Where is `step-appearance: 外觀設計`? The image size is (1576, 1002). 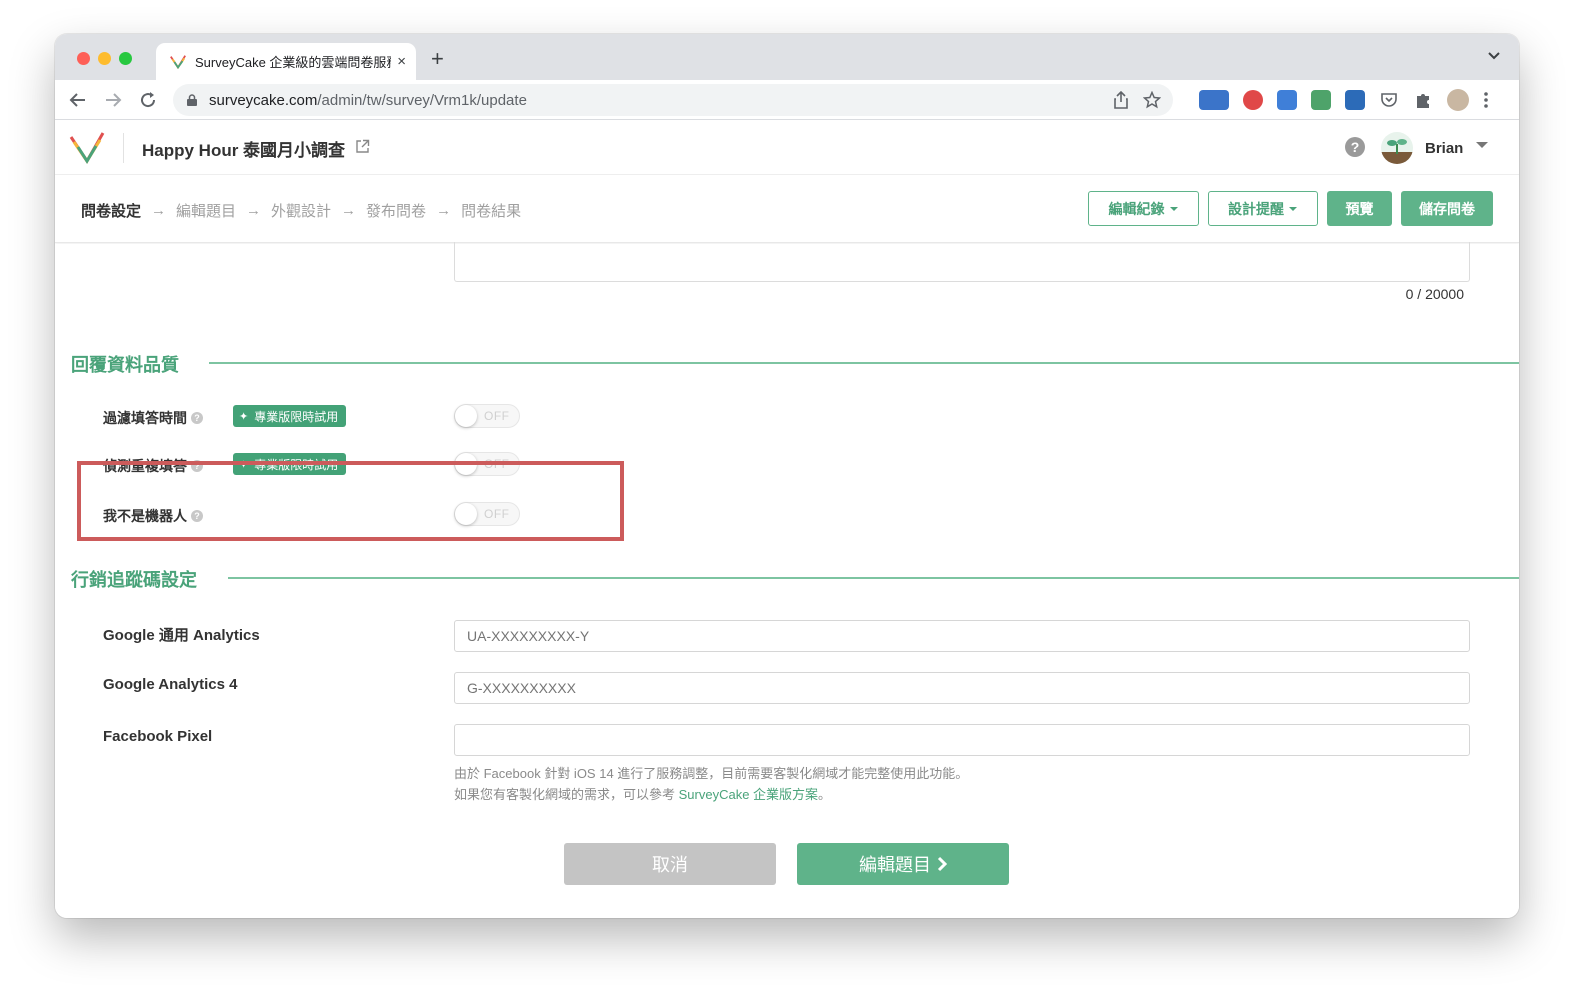 step-appearance: 外觀設計 is located at coordinates (301, 210).